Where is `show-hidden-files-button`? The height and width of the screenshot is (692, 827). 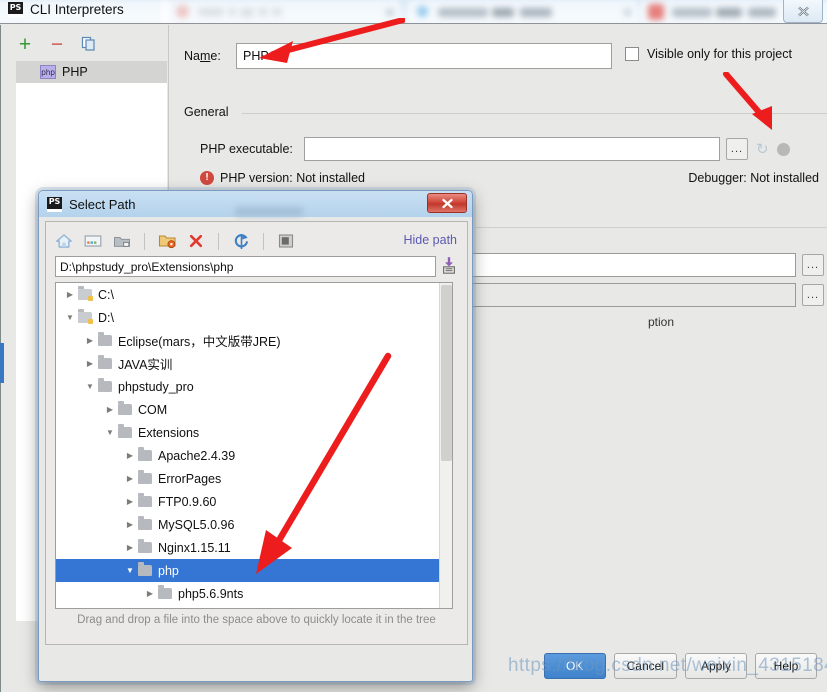
show-hidden-files-button is located at coordinates (286, 241).